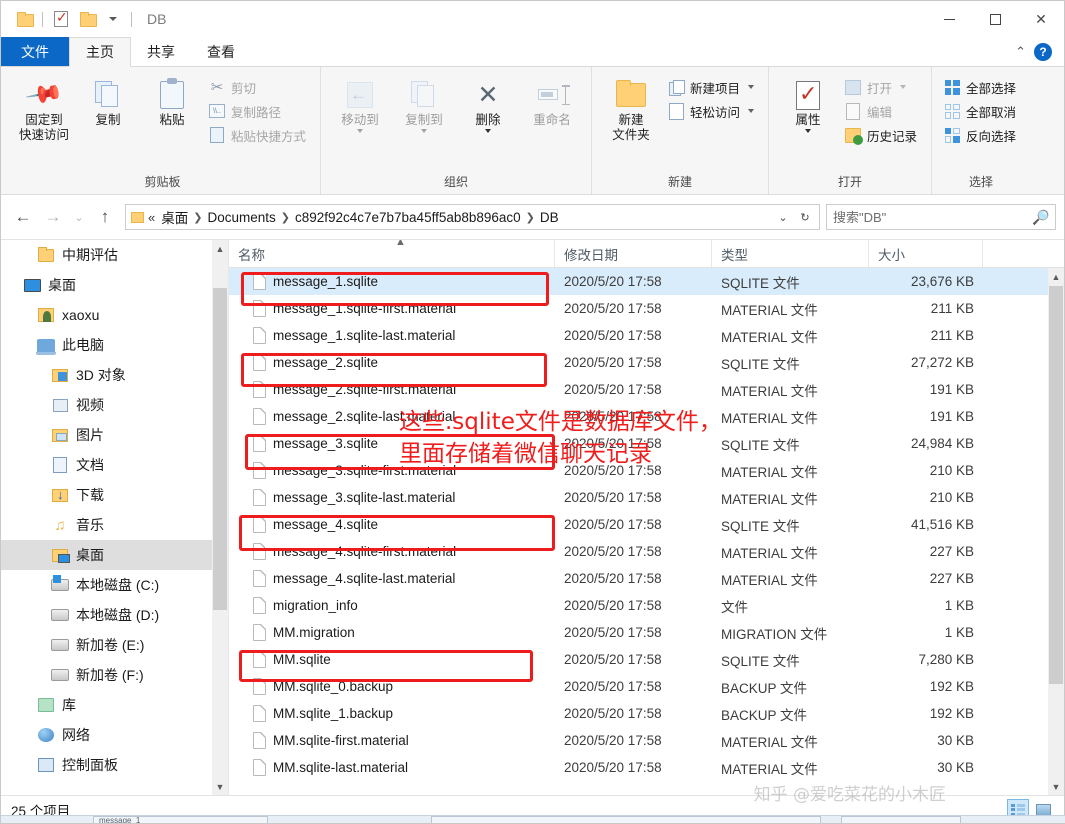 This screenshot has height=824, width=1065. I want to click on sidebar-item-10: 桌面, so click(114, 555).